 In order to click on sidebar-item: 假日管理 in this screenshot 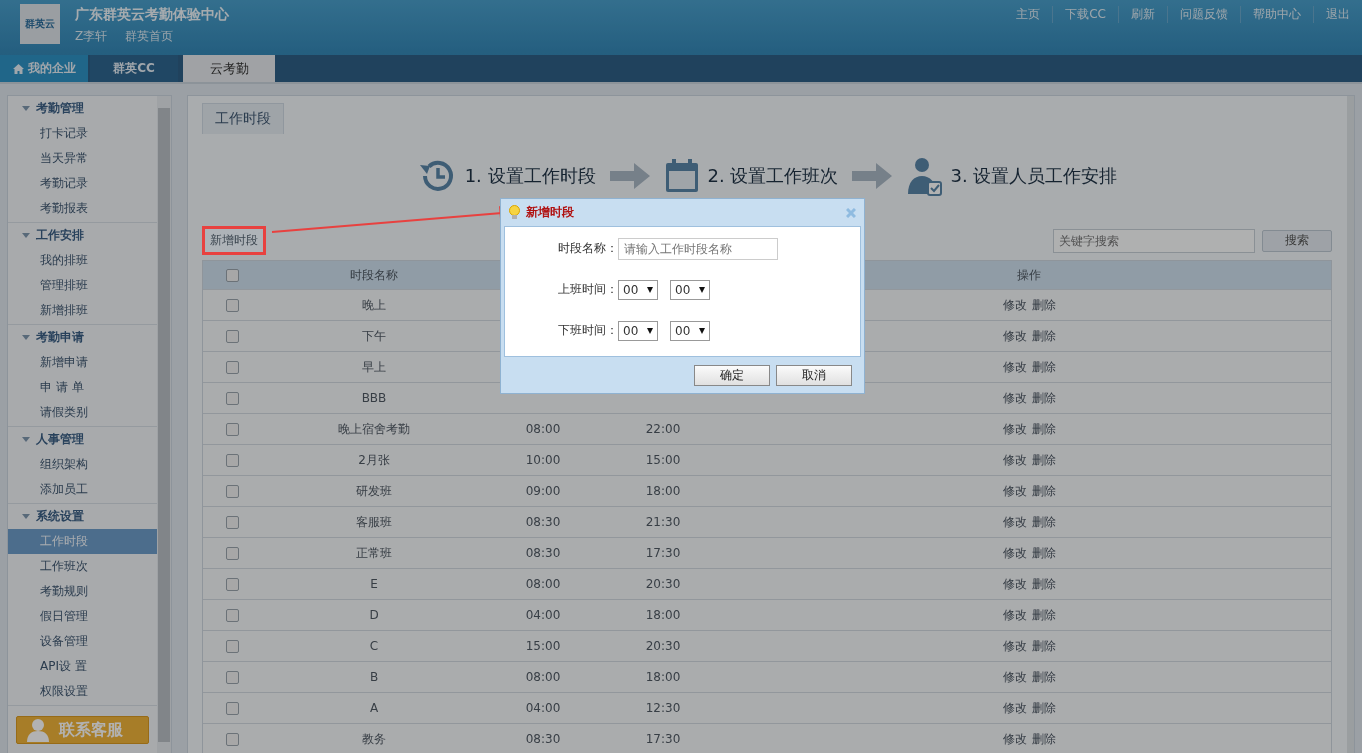, I will do `click(82, 616)`.